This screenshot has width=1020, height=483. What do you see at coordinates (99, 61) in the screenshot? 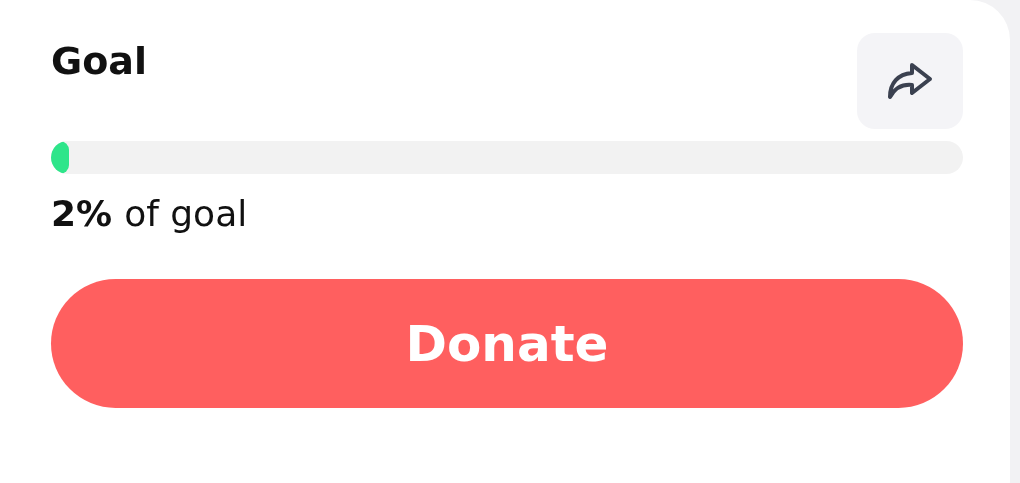
I see `goal-title: Goal` at bounding box center [99, 61].